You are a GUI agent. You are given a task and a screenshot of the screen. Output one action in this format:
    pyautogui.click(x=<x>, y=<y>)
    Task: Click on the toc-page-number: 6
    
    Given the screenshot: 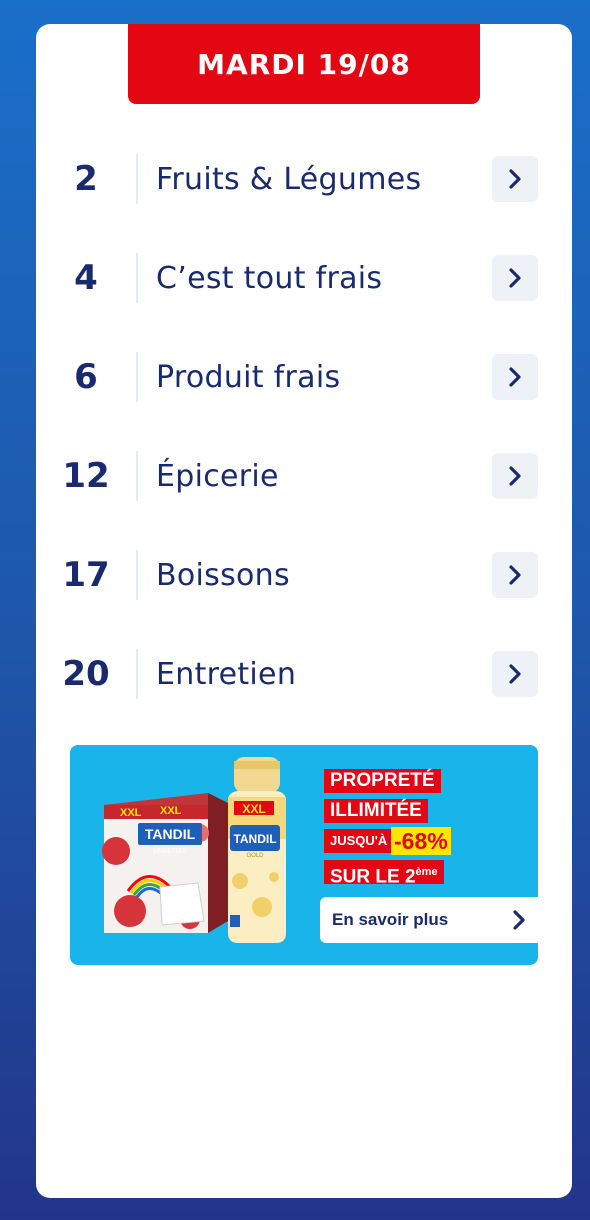 What is the action you would take?
    pyautogui.click(x=86, y=377)
    